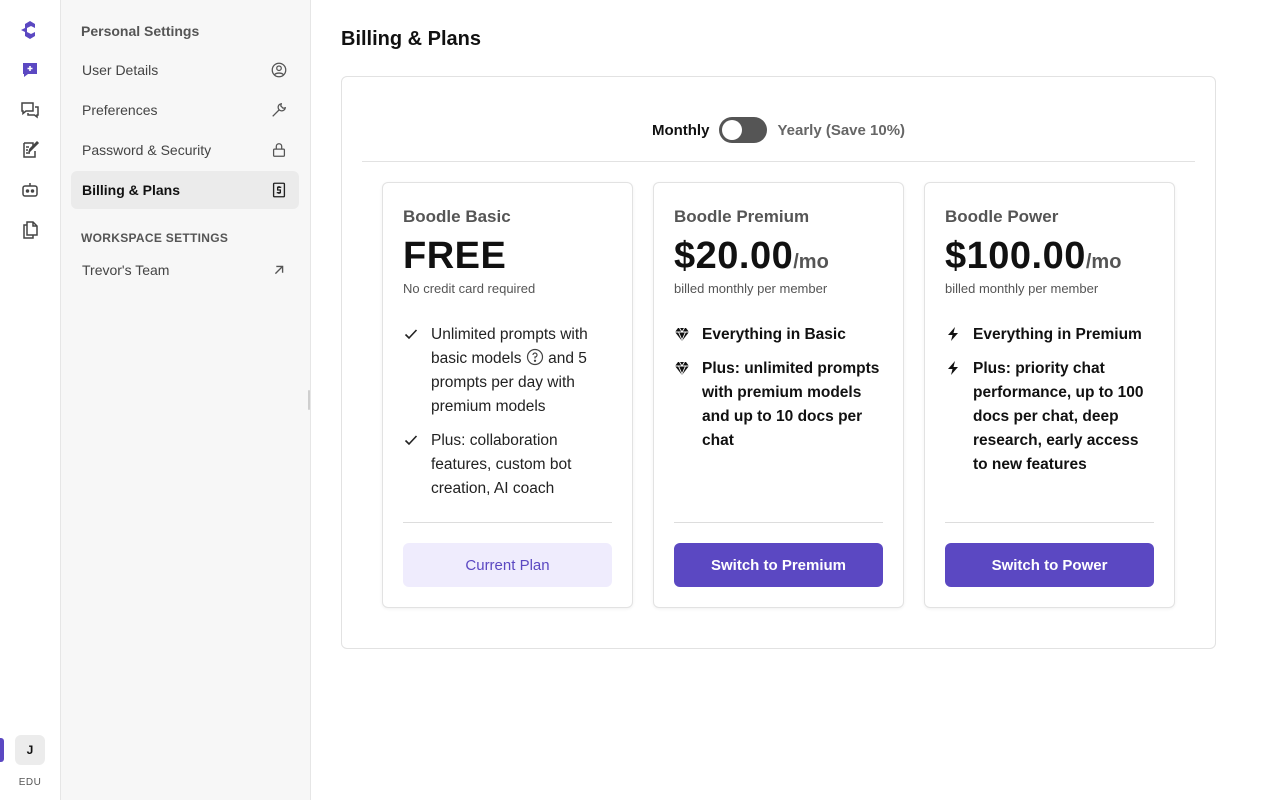 The image size is (1280, 800). What do you see at coordinates (1057, 334) in the screenshot?
I see `feature-text: Everything in Premium` at bounding box center [1057, 334].